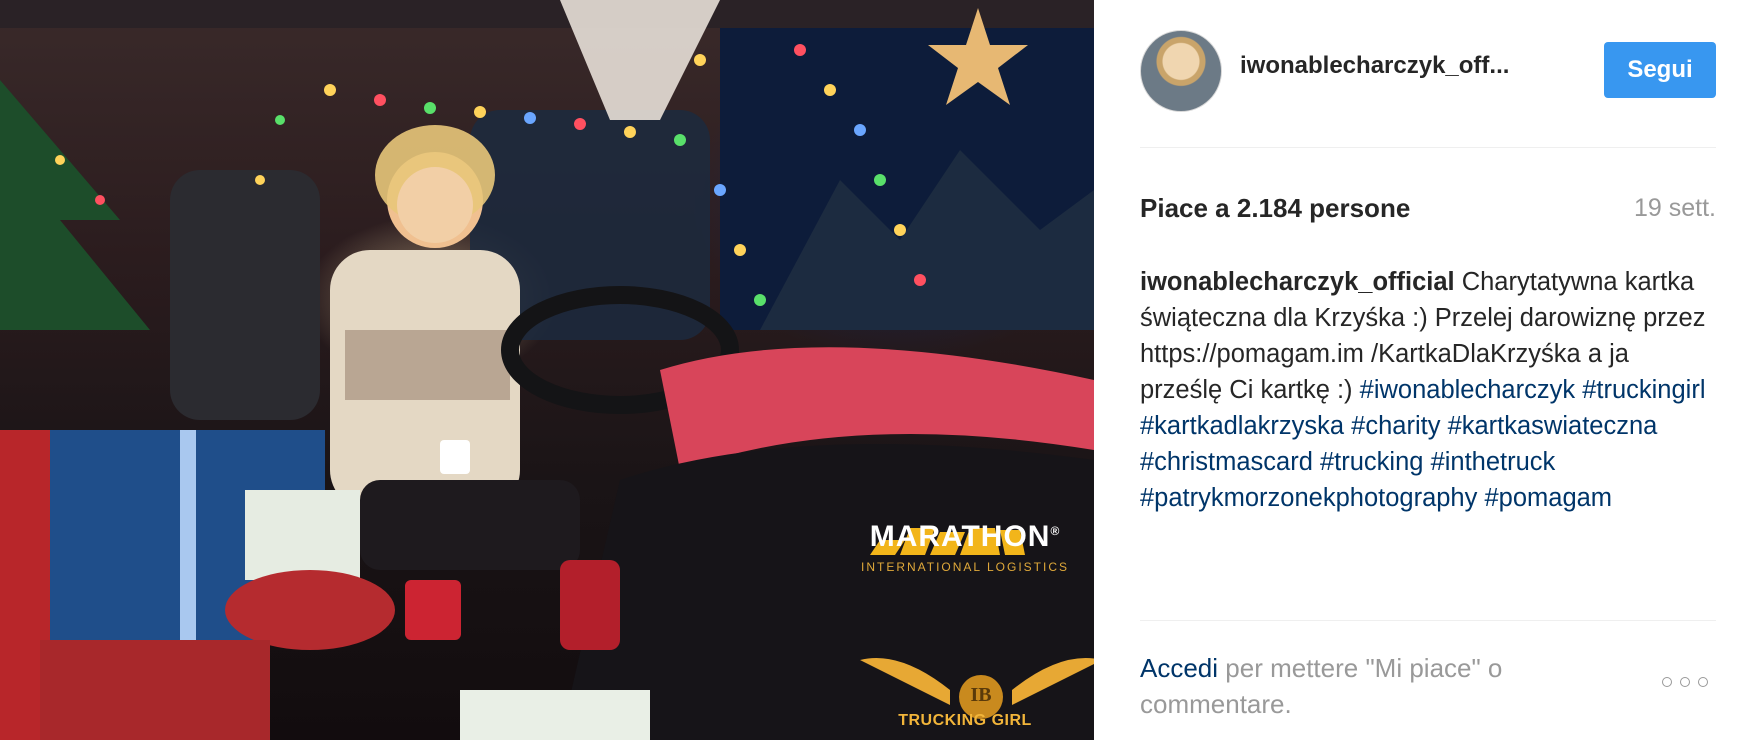  I want to click on hashtag-link: #christmascard, so click(1226, 462).